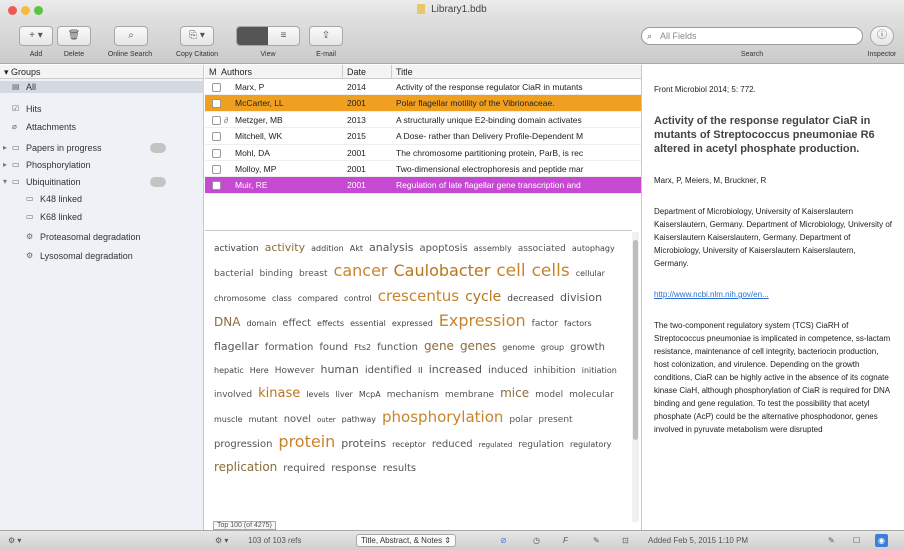 The image size is (904, 550). What do you see at coordinates (131, 36) in the screenshot?
I see `online-search-button: ⌕` at bounding box center [131, 36].